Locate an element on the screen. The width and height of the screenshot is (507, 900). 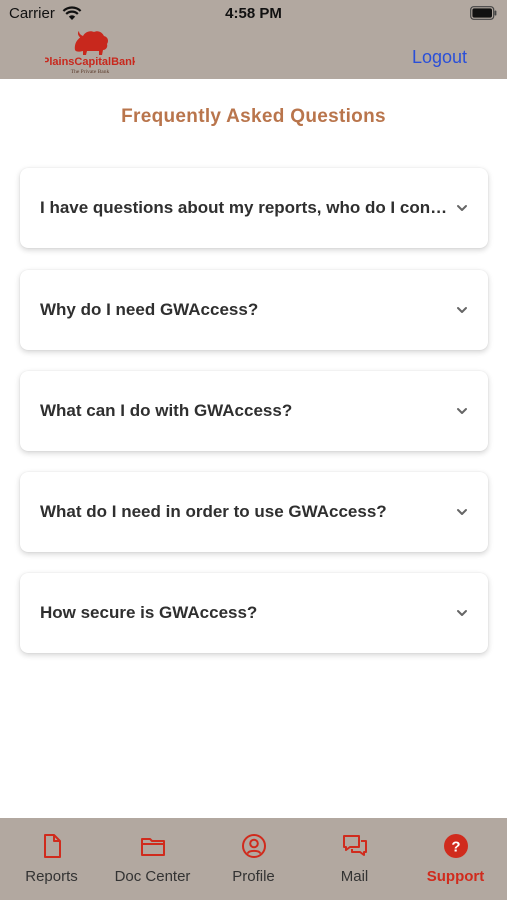
tab-profile: Profile is located at coordinates (253, 859).